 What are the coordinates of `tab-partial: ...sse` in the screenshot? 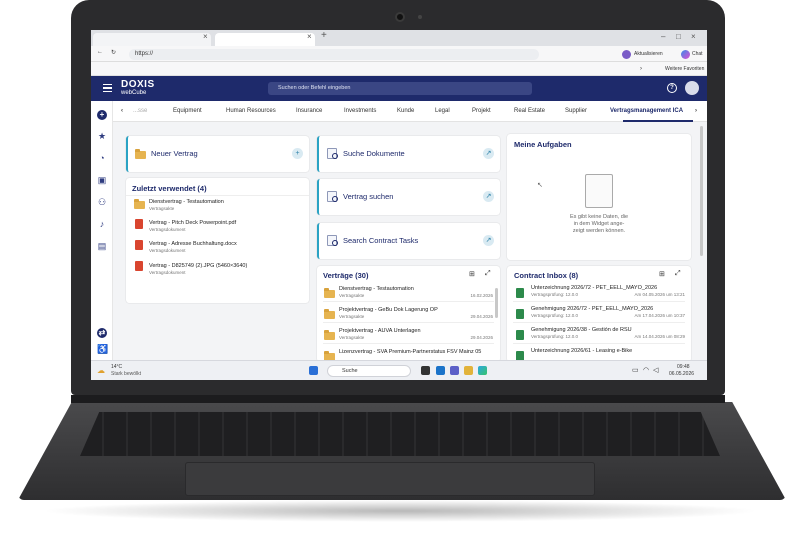 It's located at (140, 111).